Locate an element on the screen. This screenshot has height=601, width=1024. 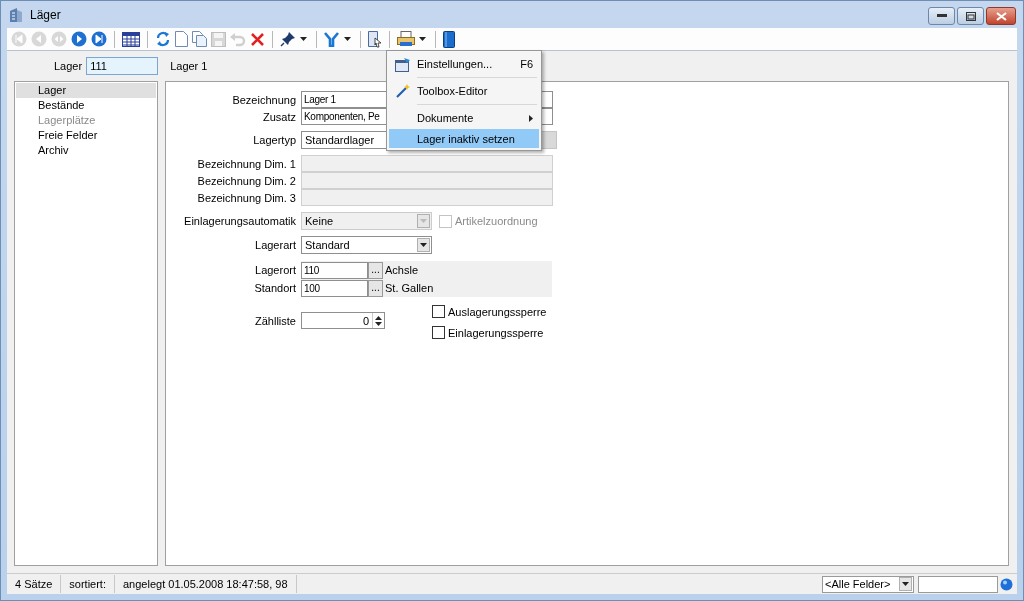
checkbox-label: Einlagerungssperre is located at coordinates (496, 332).